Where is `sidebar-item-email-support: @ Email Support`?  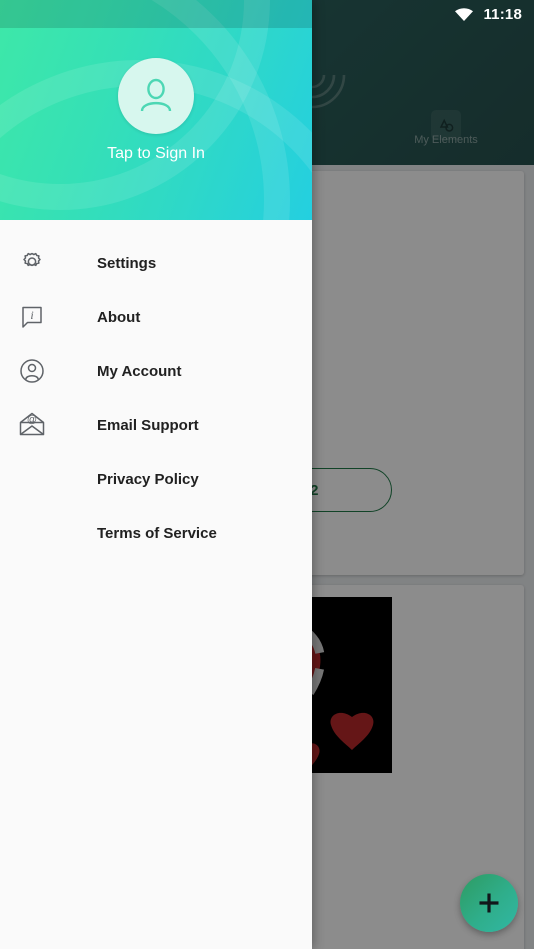
sidebar-item-email-support: @ Email Support is located at coordinates (156, 425).